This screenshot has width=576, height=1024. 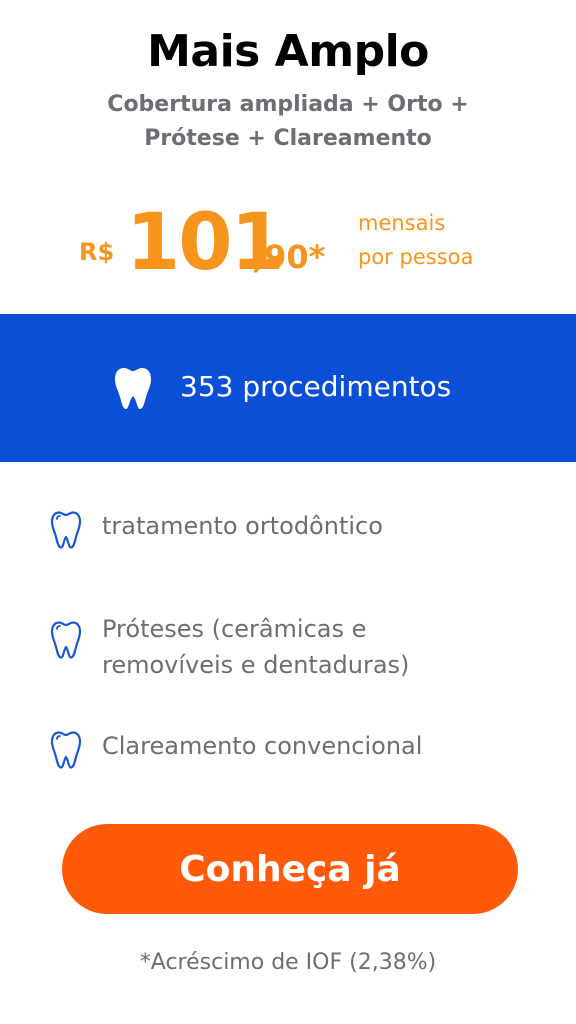 I want to click on feature-line-1: tratamento ortodôntico, so click(x=242, y=526).